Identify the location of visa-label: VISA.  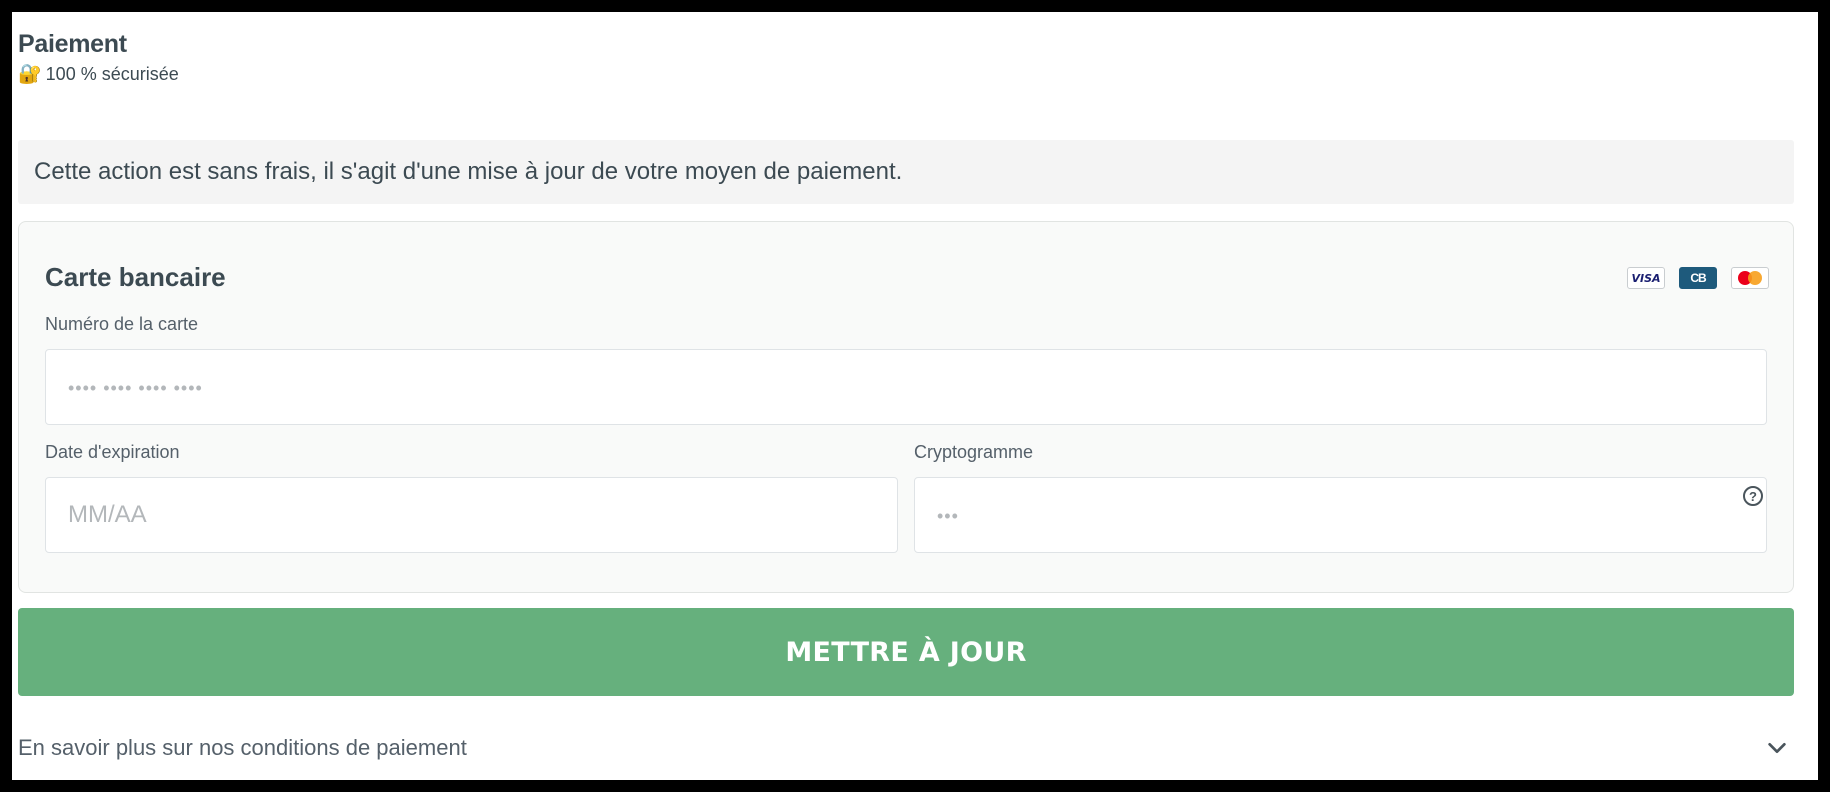
(1646, 278).